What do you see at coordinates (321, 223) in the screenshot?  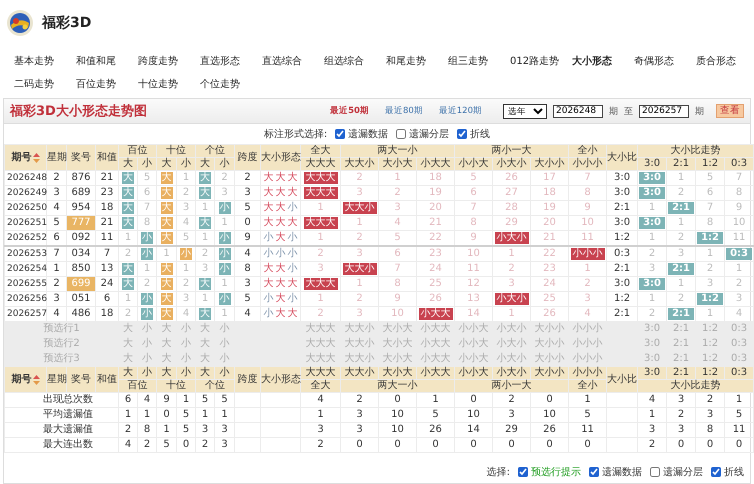 I see `hit-marker: 大大大` at bounding box center [321, 223].